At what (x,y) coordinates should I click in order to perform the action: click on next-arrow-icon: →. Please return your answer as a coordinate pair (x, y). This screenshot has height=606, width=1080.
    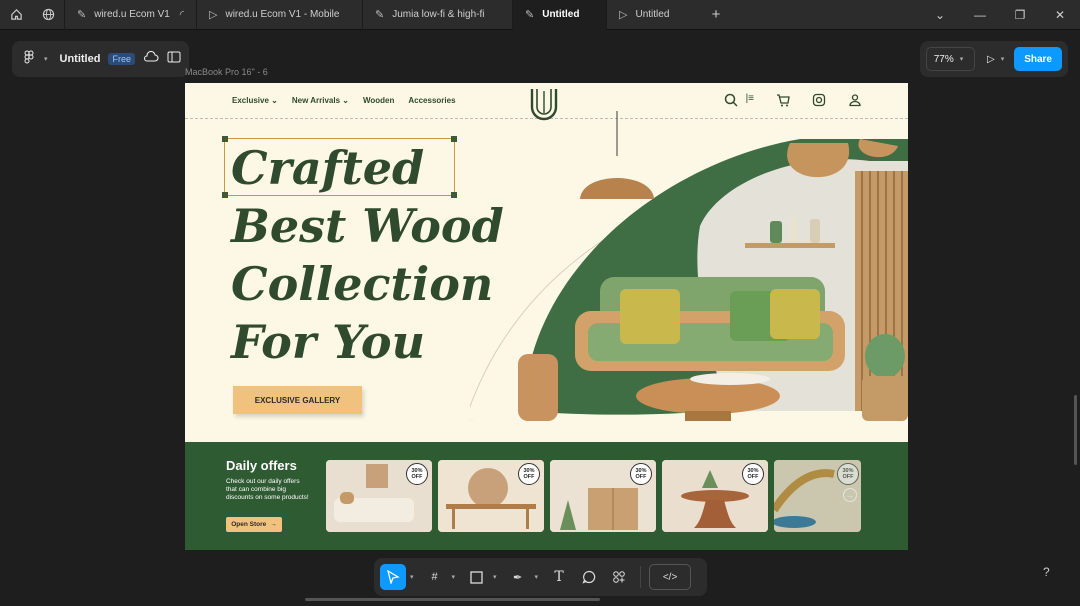
    Looking at the image, I should click on (850, 495).